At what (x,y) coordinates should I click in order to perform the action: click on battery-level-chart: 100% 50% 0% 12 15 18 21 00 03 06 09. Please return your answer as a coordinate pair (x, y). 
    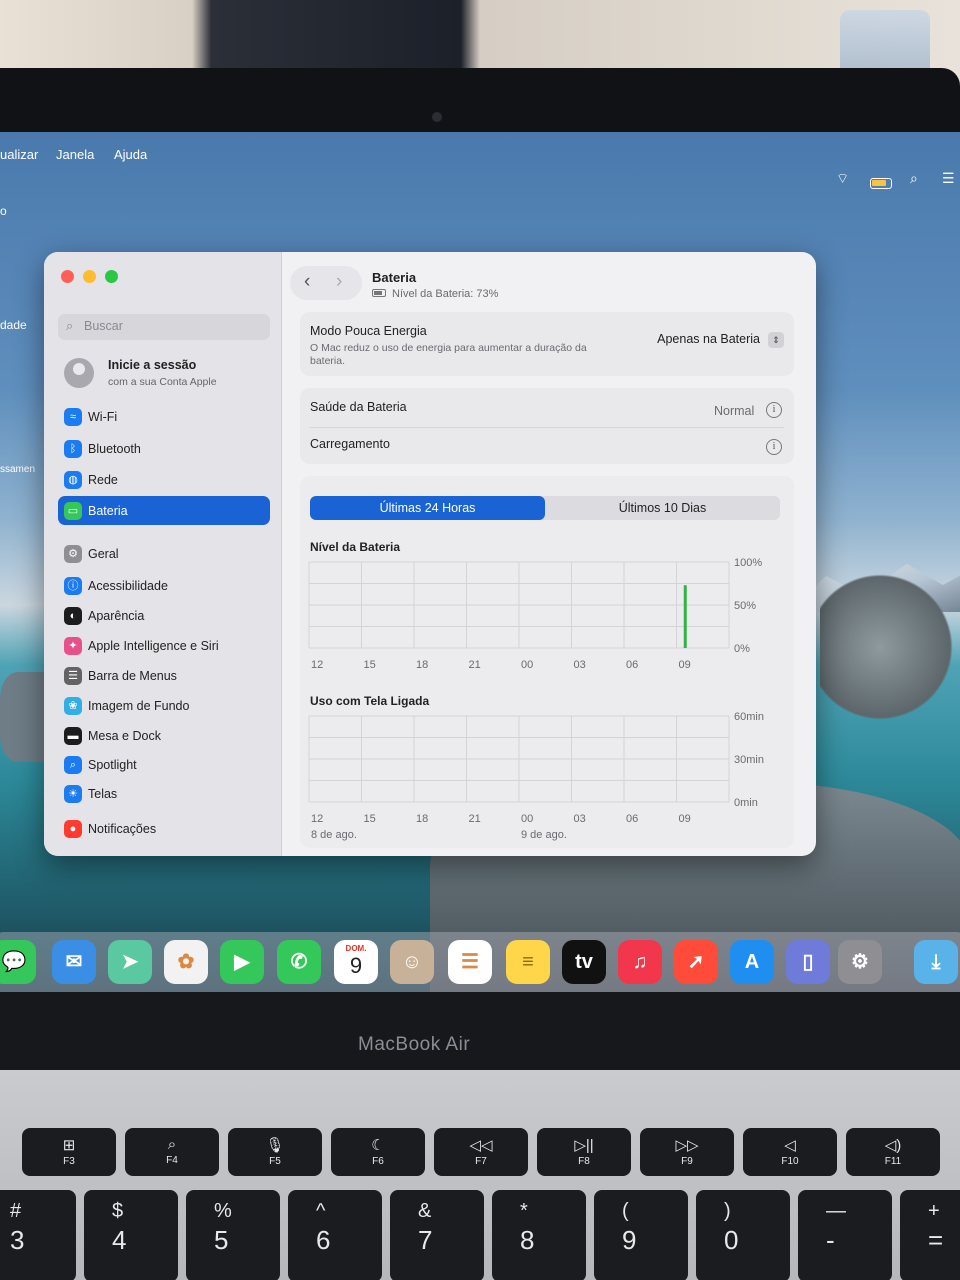
    Looking at the image, I should click on (543, 622).